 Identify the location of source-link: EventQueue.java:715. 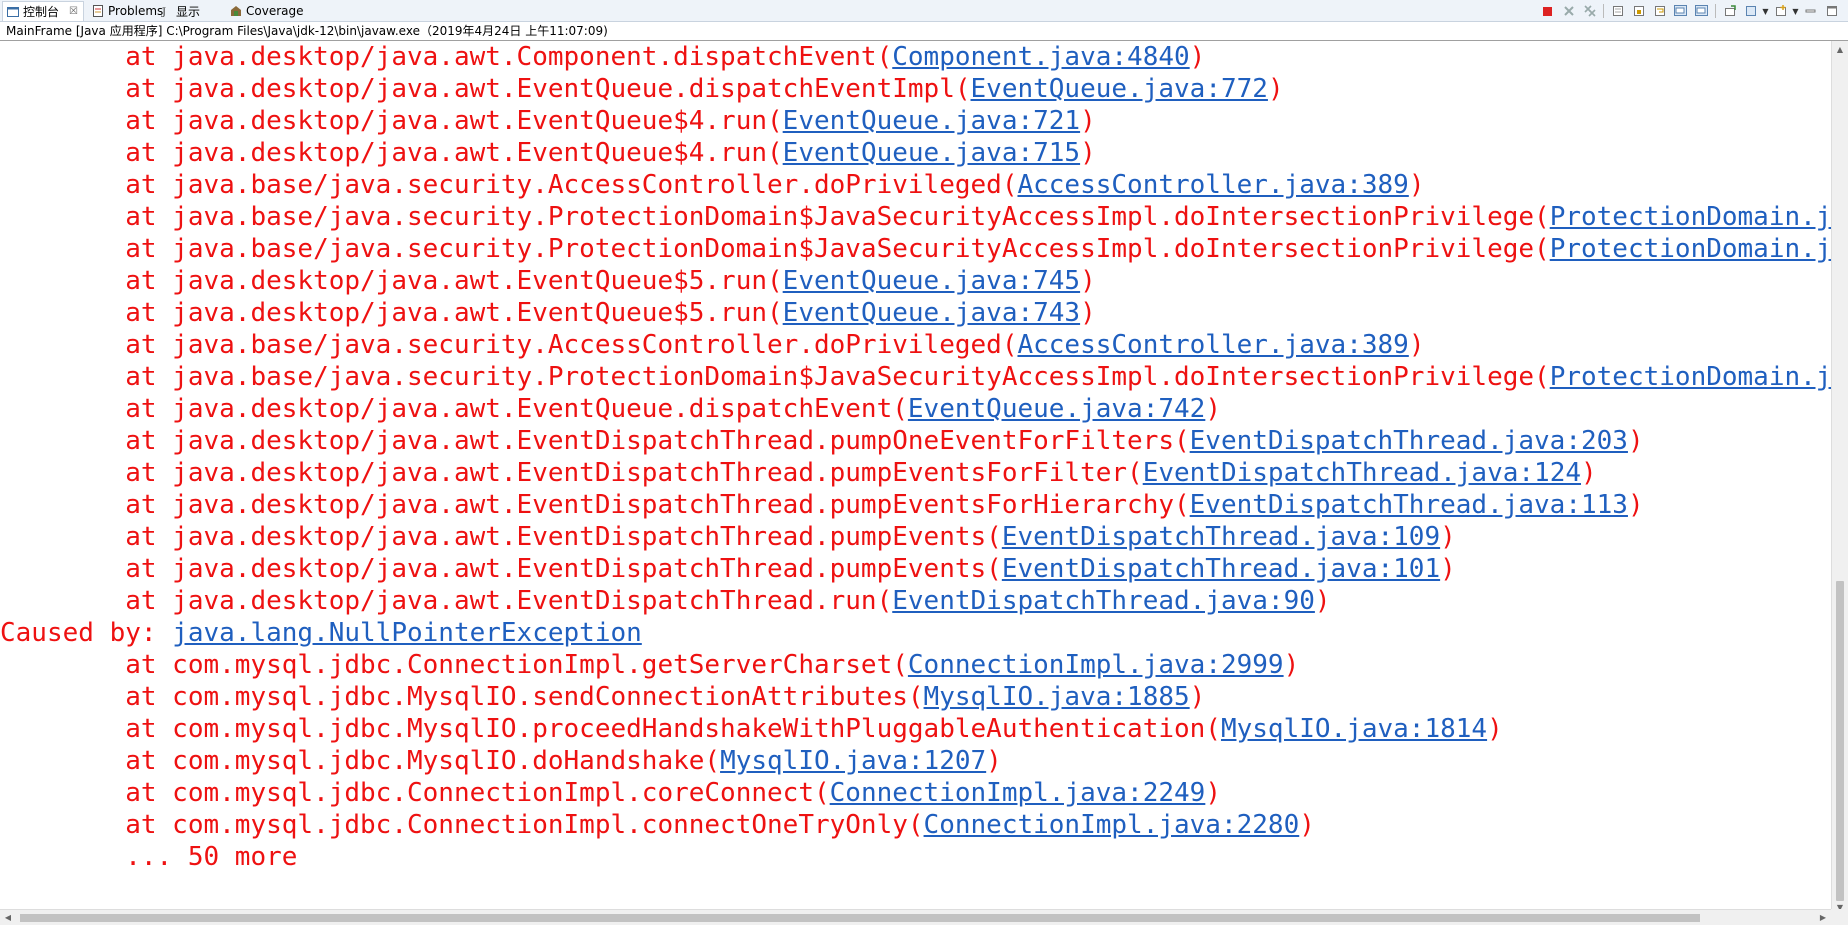
(931, 153).